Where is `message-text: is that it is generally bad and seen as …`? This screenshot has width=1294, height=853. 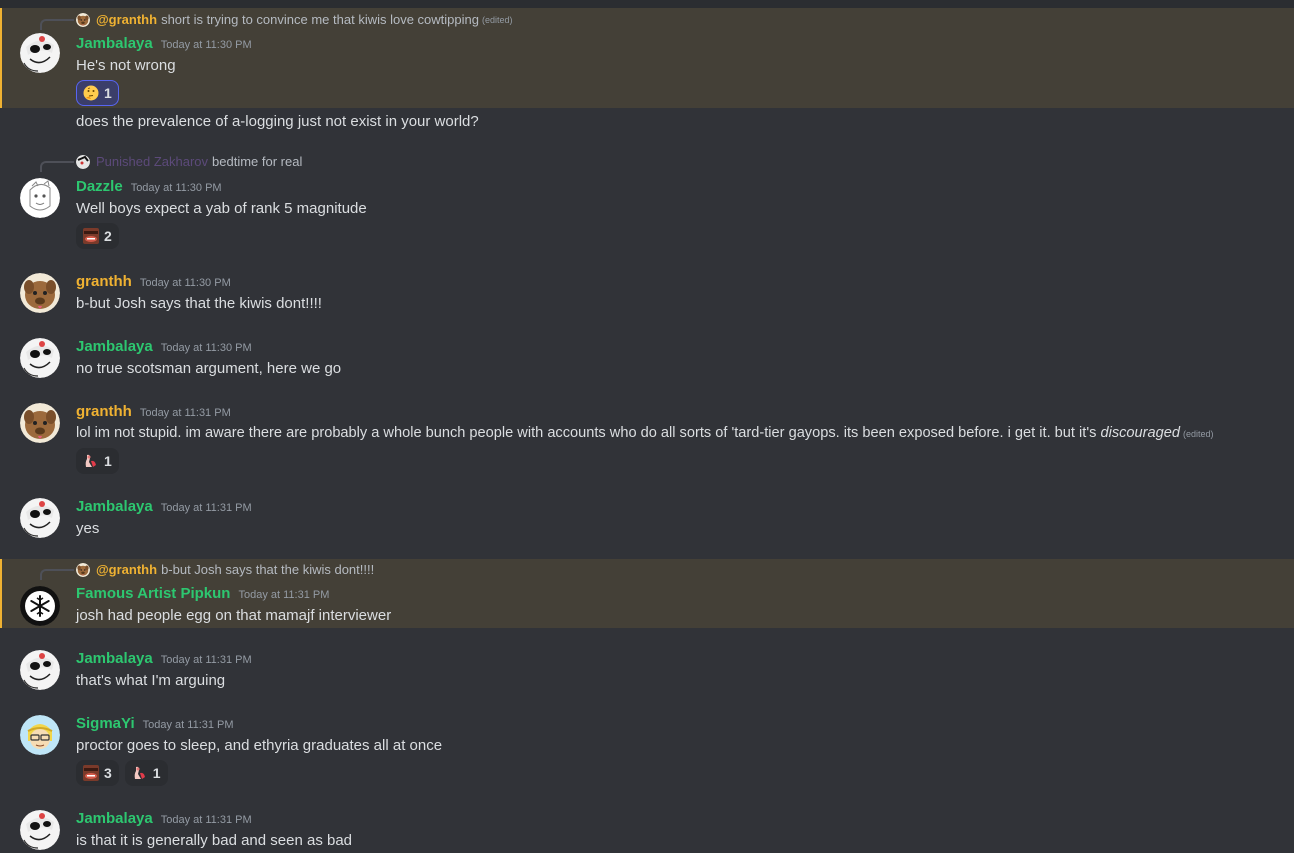
message-text: is that it is generally bad and seen as … is located at coordinates (214, 840).